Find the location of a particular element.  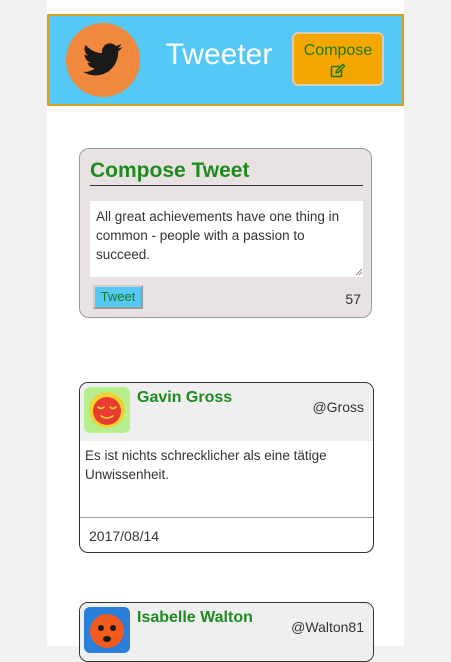

tweet-header: Isabelle Walton @Walton81 is located at coordinates (226, 632).